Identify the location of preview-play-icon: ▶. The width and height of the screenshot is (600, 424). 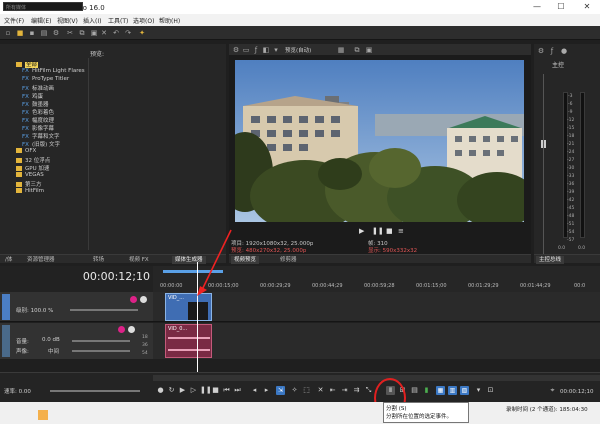
(361, 231).